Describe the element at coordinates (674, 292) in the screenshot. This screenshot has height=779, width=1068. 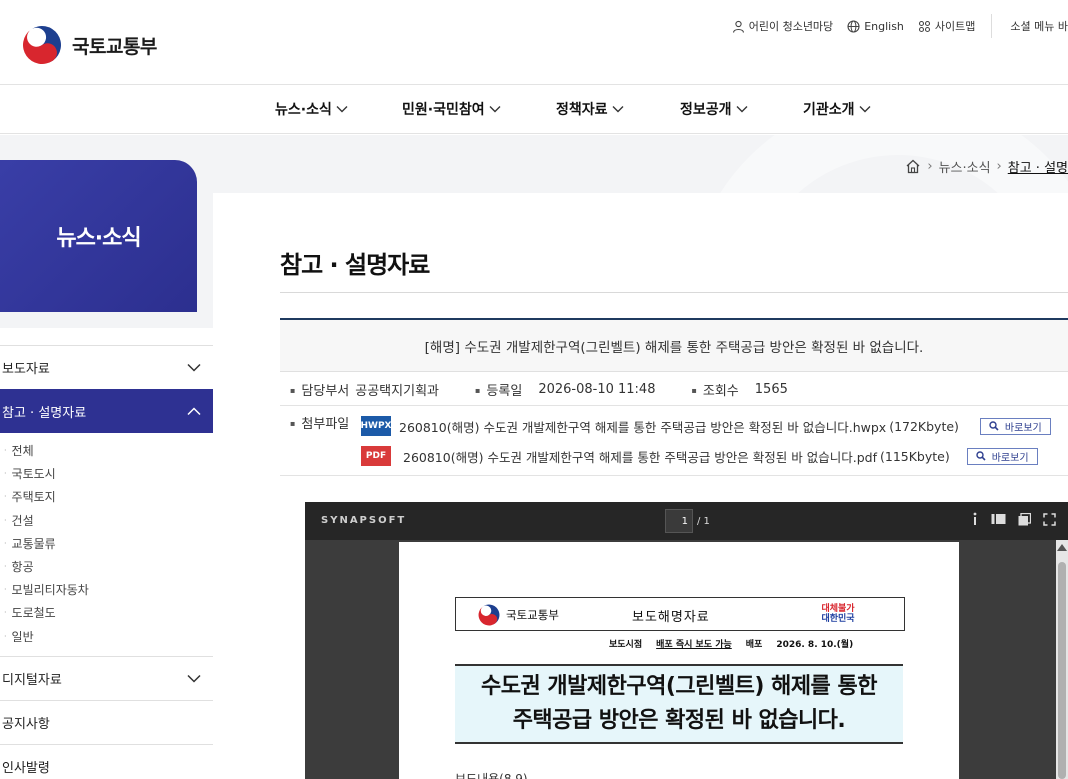
I see `divider` at that location.